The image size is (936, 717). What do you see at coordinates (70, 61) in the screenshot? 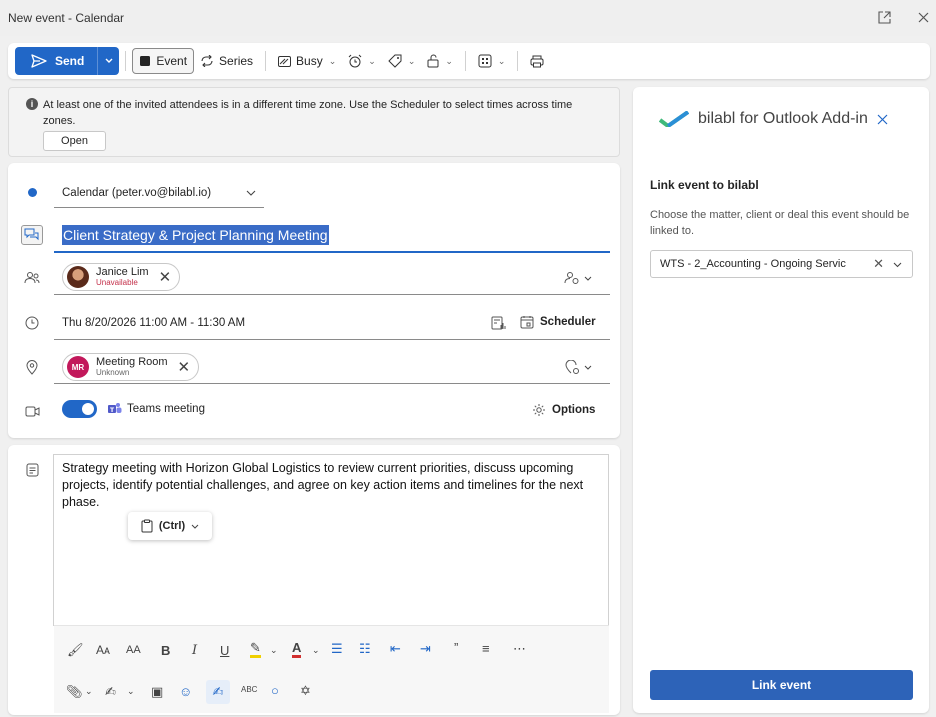
I see `send-label: Send` at bounding box center [70, 61].